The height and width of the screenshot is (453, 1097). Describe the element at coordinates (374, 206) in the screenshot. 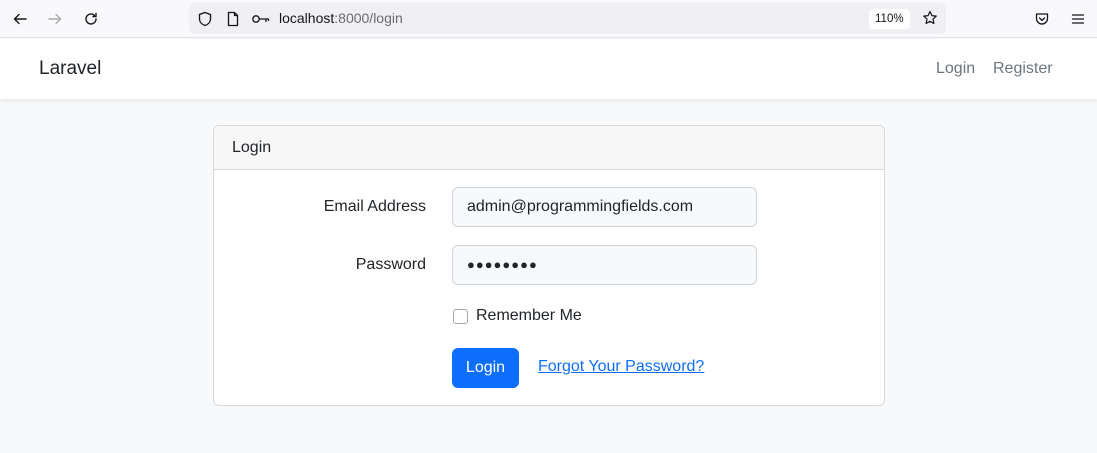

I see `email-label: Email Address` at that location.